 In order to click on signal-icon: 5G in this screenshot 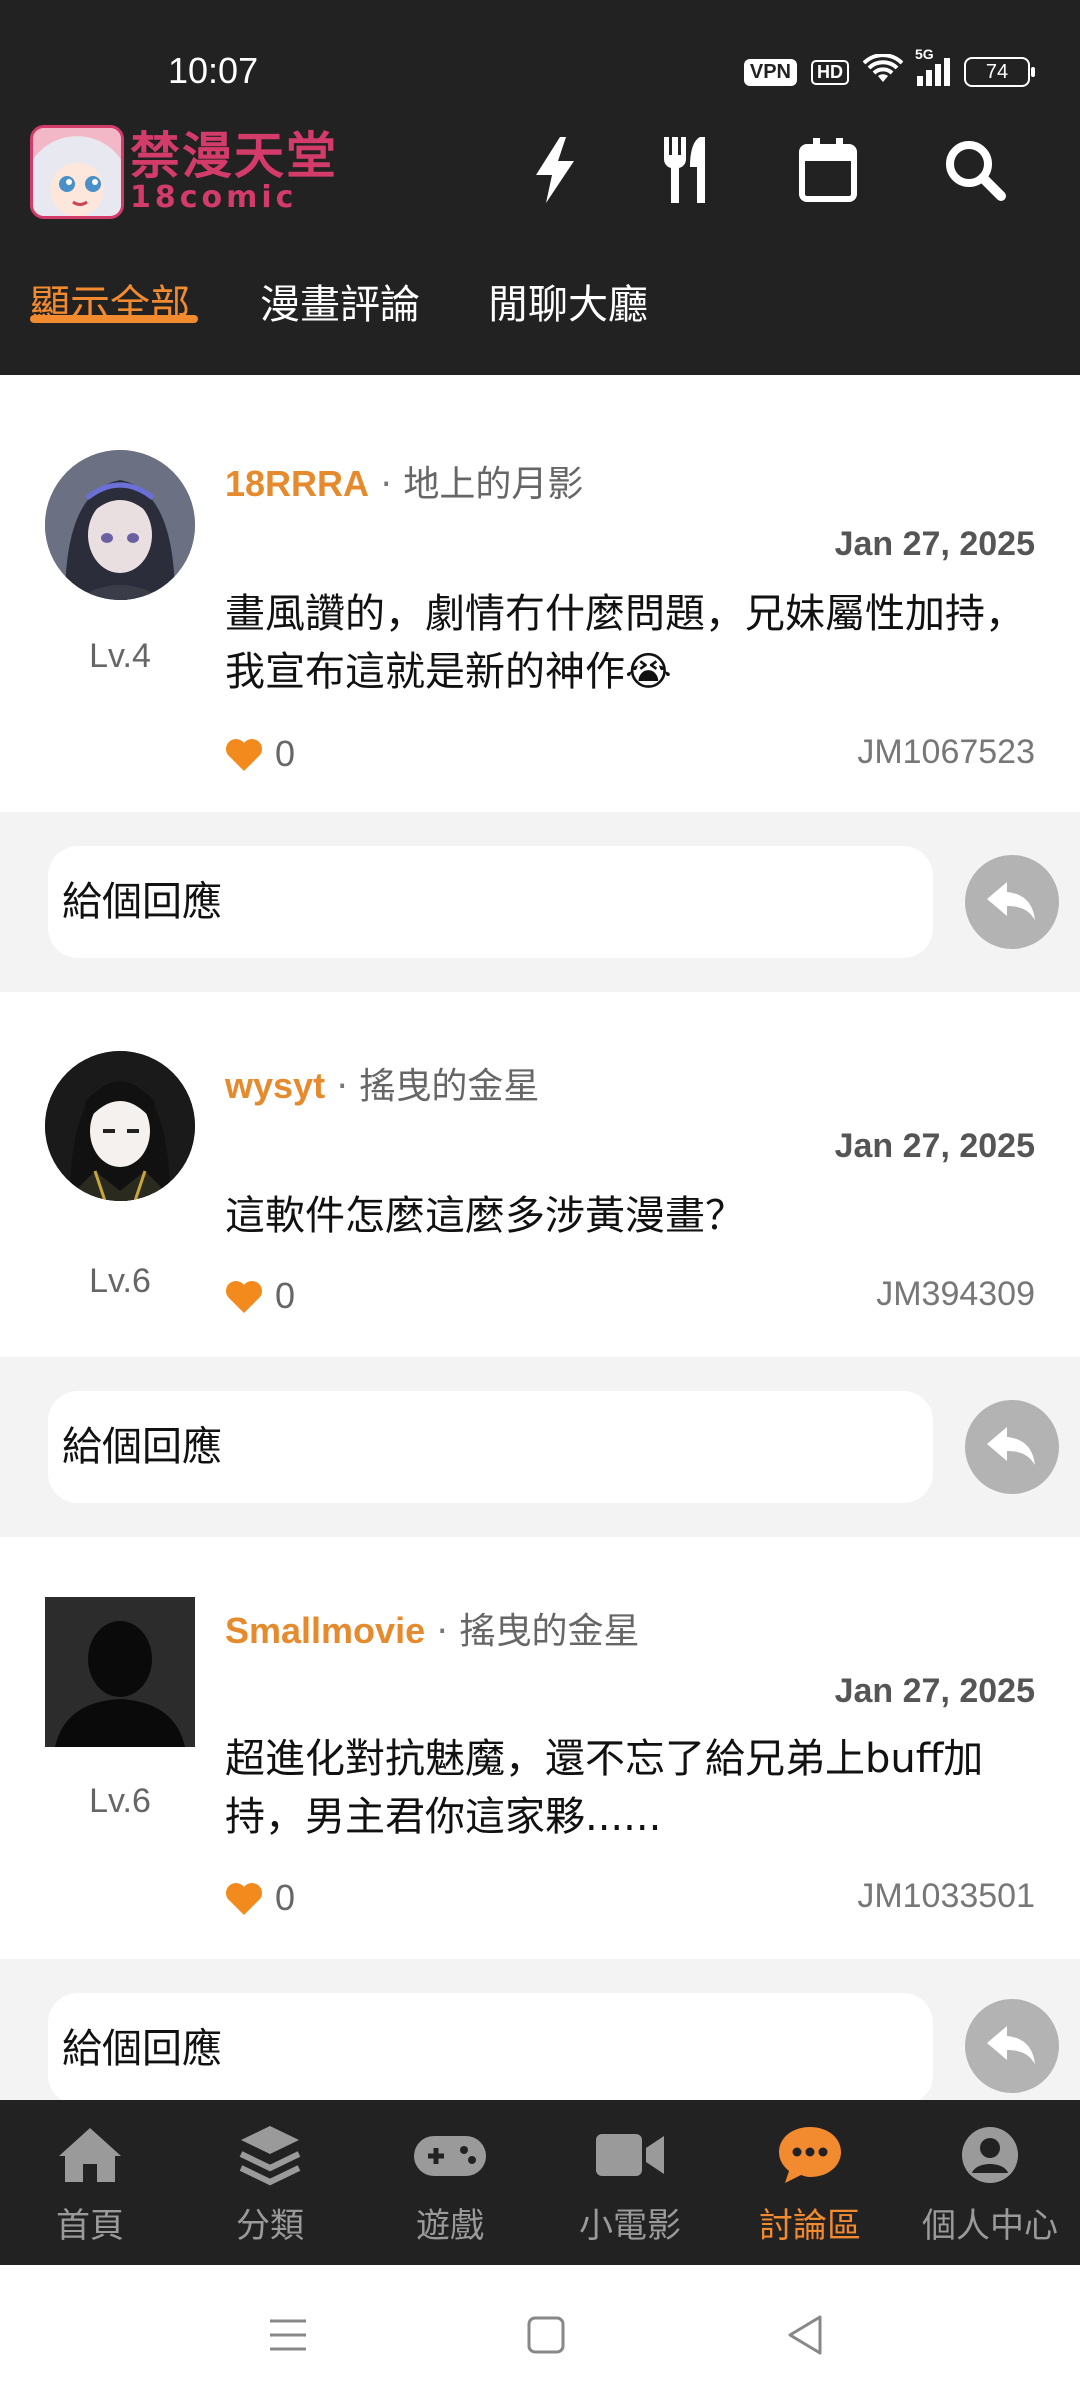, I will do `click(932, 66)`.